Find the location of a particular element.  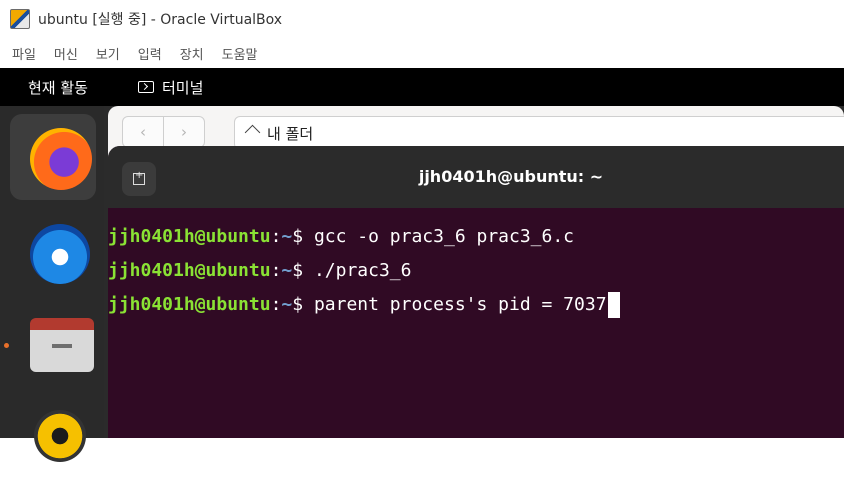

new-tab-icon is located at coordinates (139, 177).